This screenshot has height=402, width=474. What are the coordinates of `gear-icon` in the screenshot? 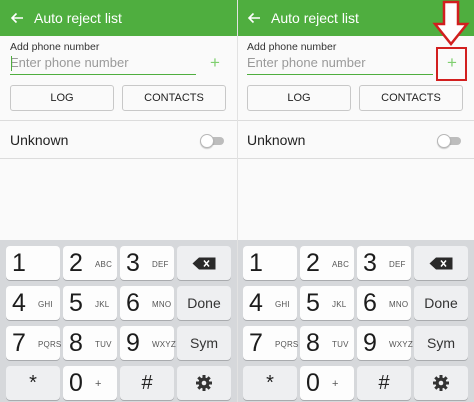 It's located at (441, 383).